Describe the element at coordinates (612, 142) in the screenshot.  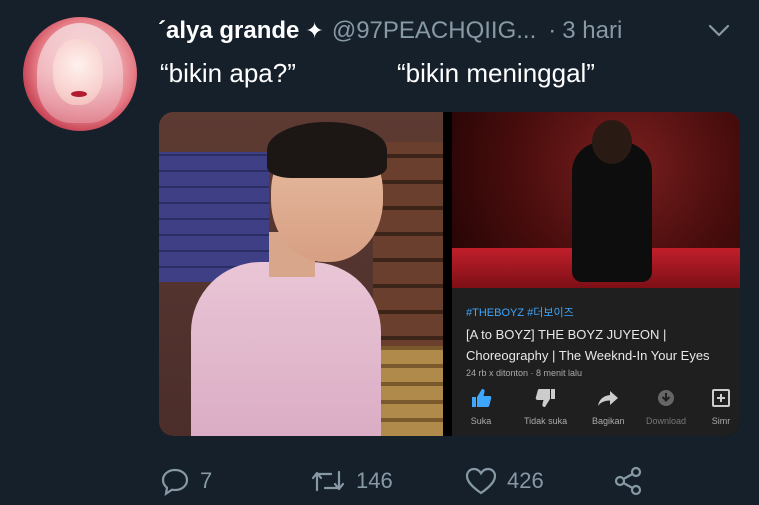
I see `dancer-head` at that location.